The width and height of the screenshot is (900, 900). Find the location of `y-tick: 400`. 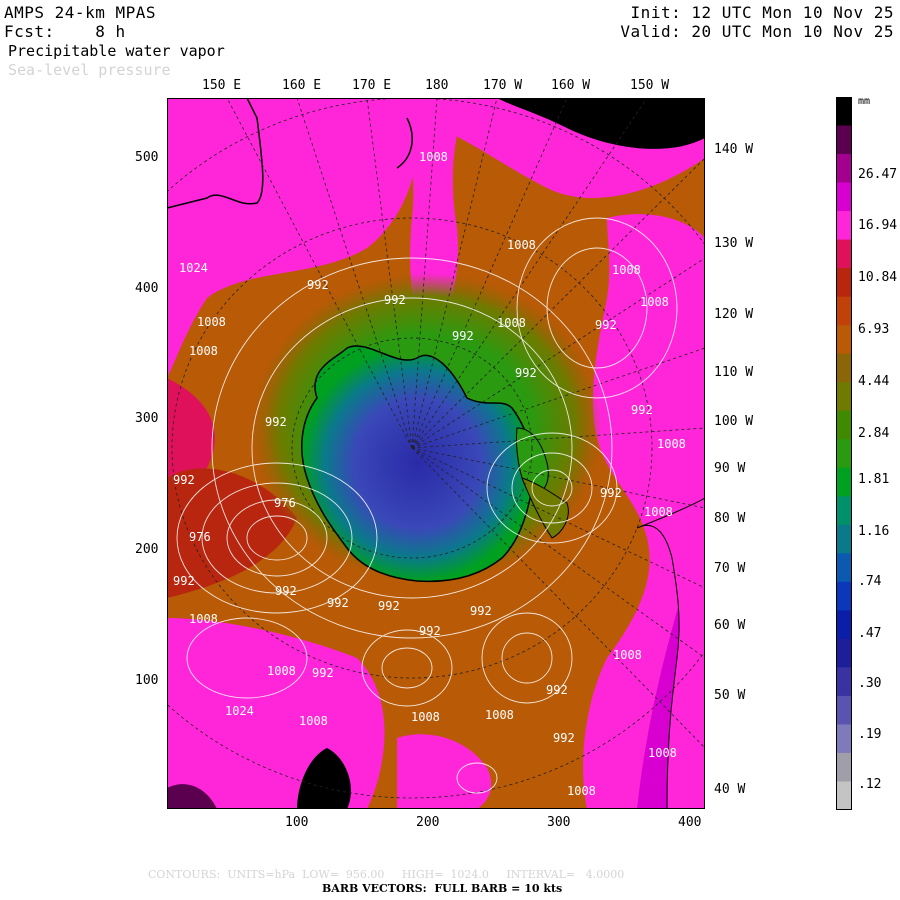

y-tick: 400 is located at coordinates (147, 288).